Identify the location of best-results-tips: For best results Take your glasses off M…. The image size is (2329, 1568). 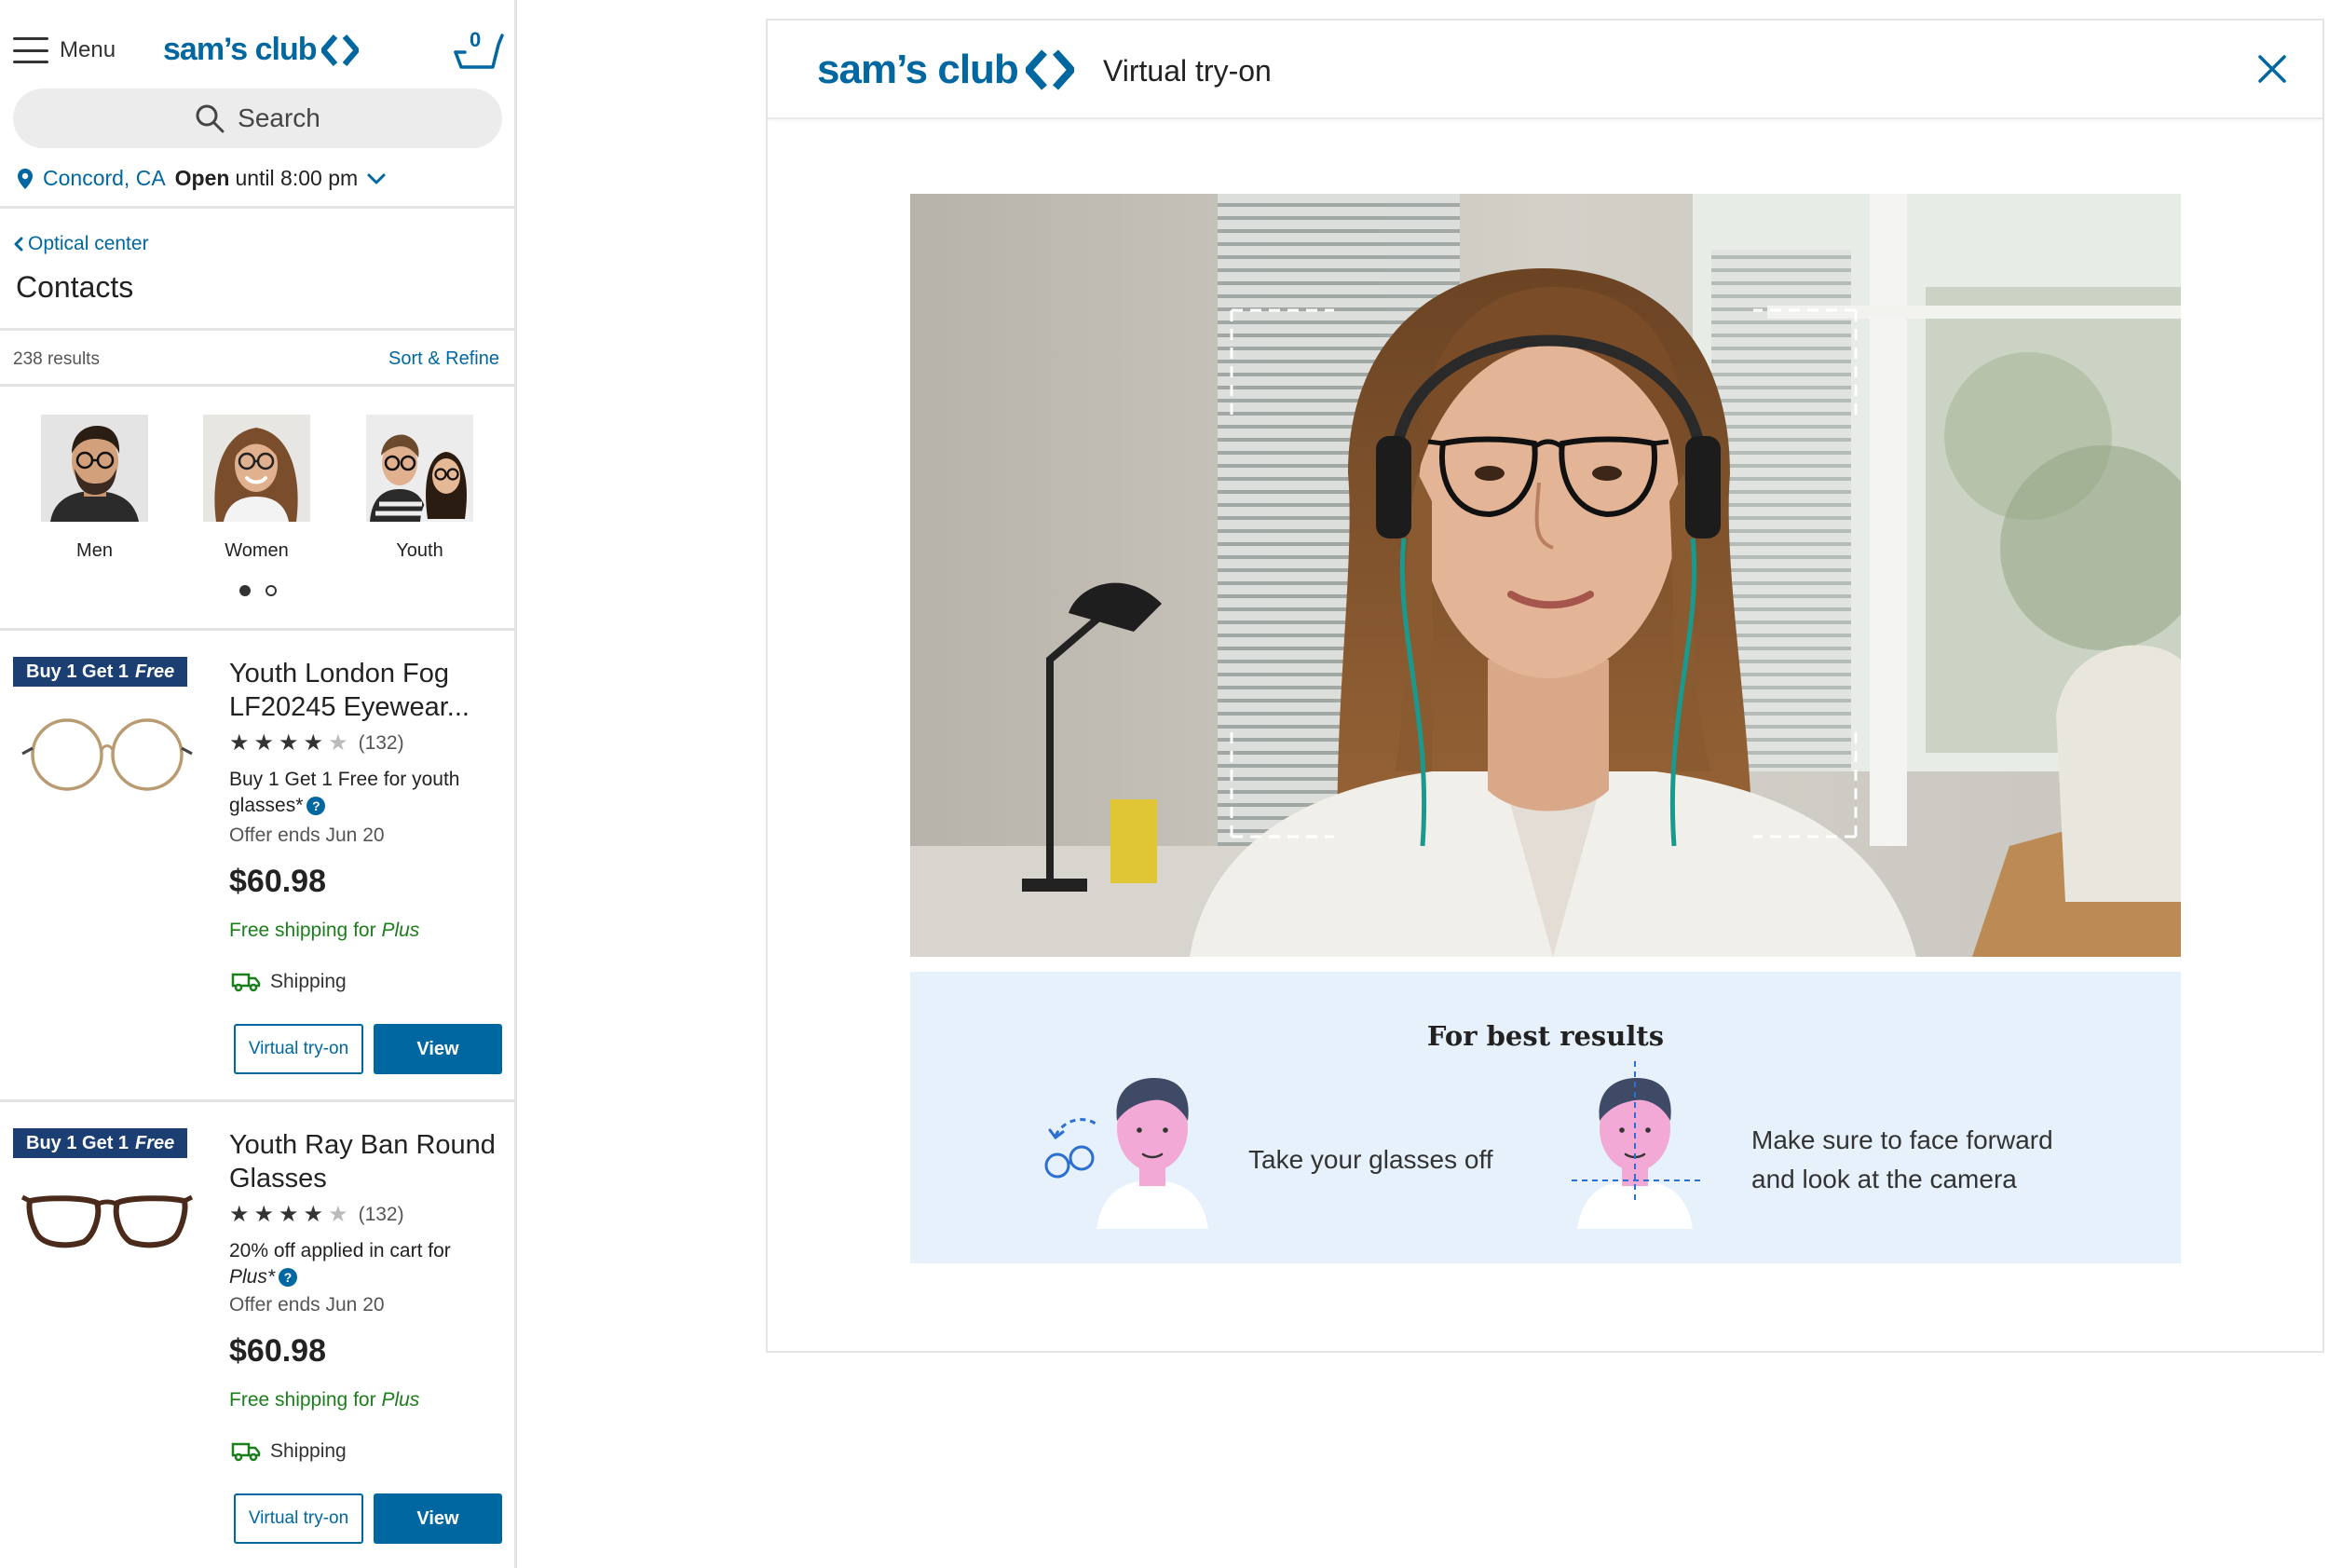
(1545, 1117).